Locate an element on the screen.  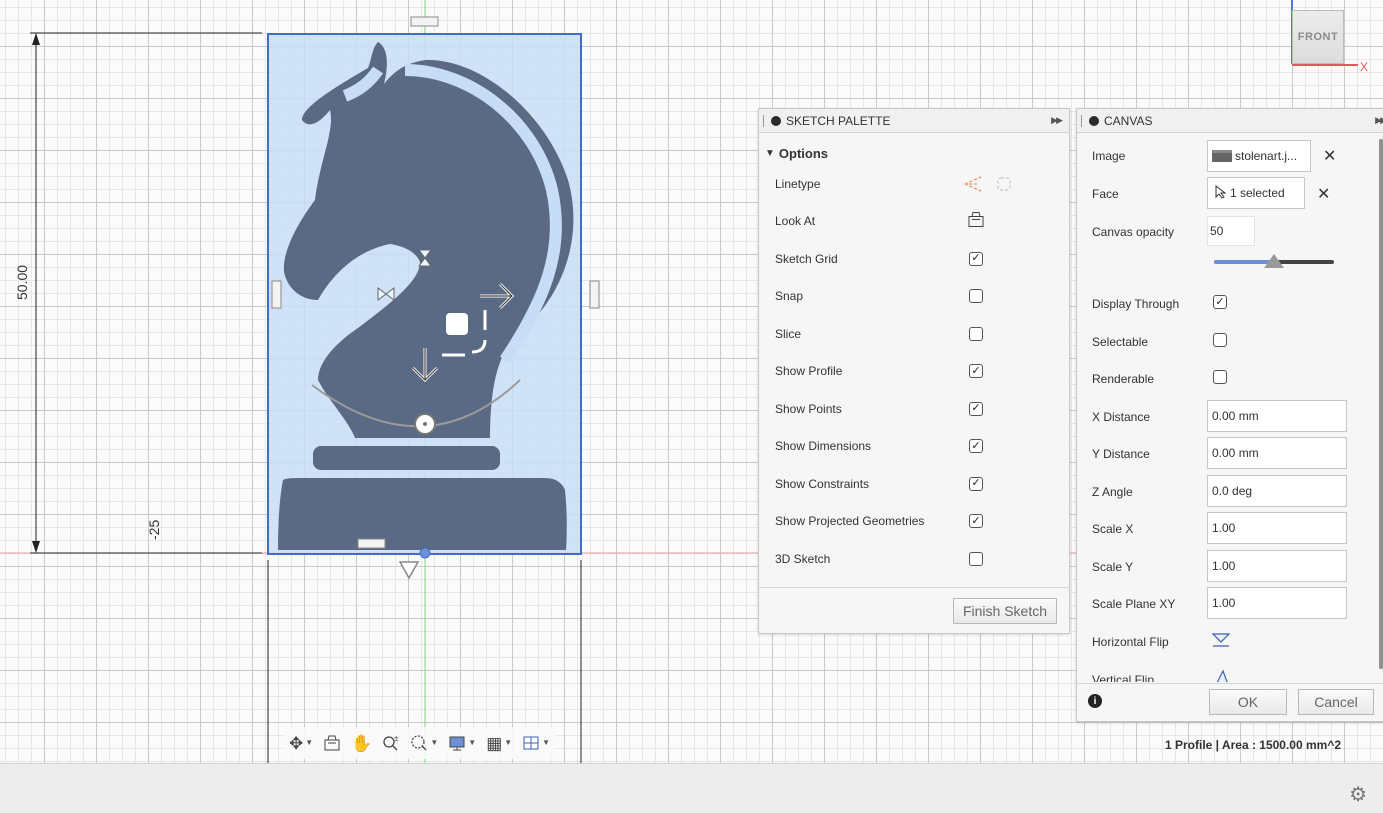
option-label: 3D Sketch is located at coordinates (803, 558).